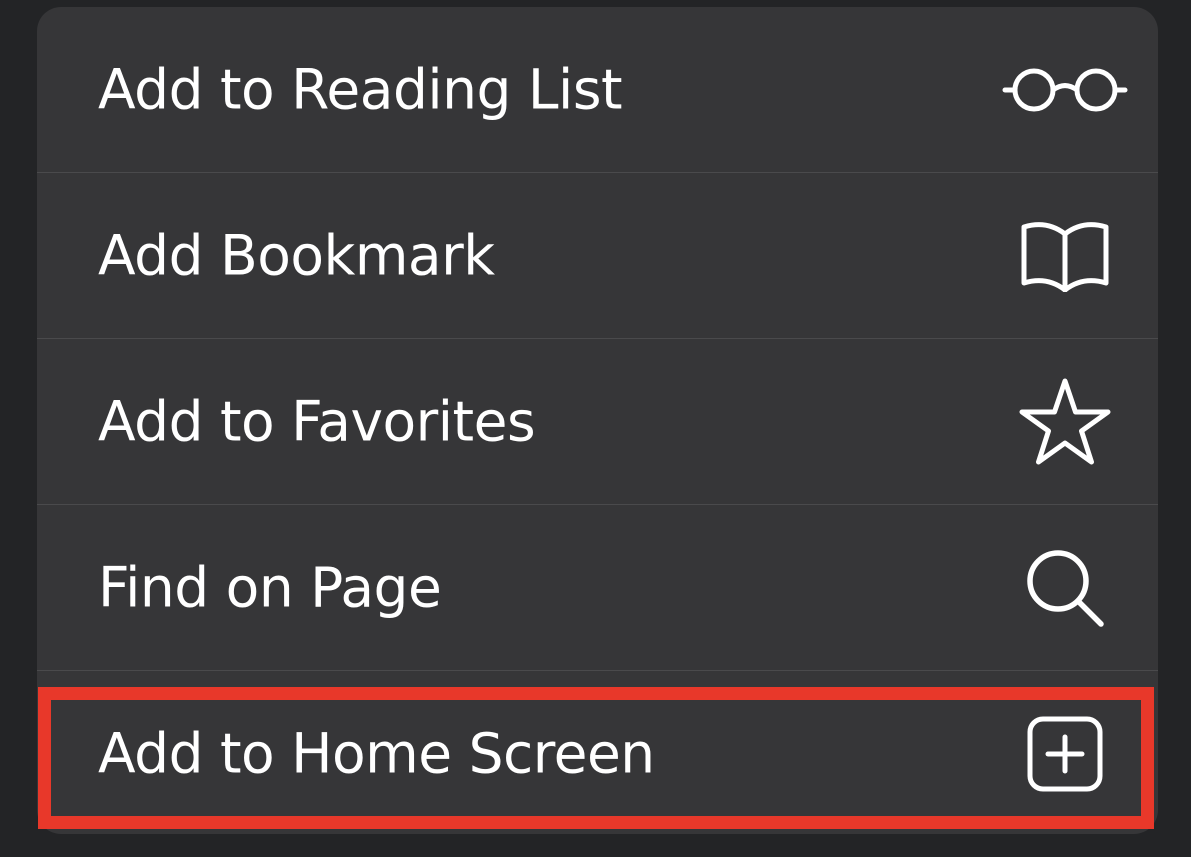  What do you see at coordinates (1065, 588) in the screenshot?
I see `magnifying-glass-icon` at bounding box center [1065, 588].